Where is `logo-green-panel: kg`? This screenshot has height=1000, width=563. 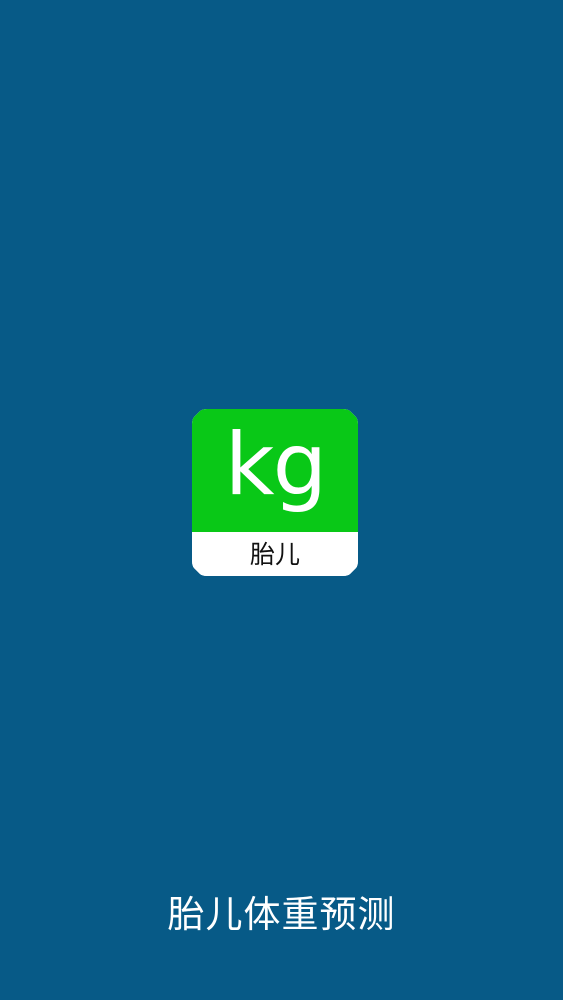
logo-green-panel: kg is located at coordinates (275, 470).